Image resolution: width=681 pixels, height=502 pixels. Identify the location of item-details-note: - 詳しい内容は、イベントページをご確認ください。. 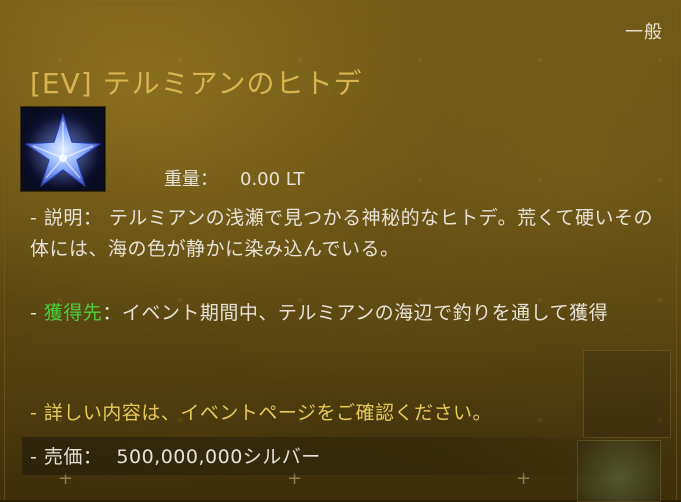
(261, 413).